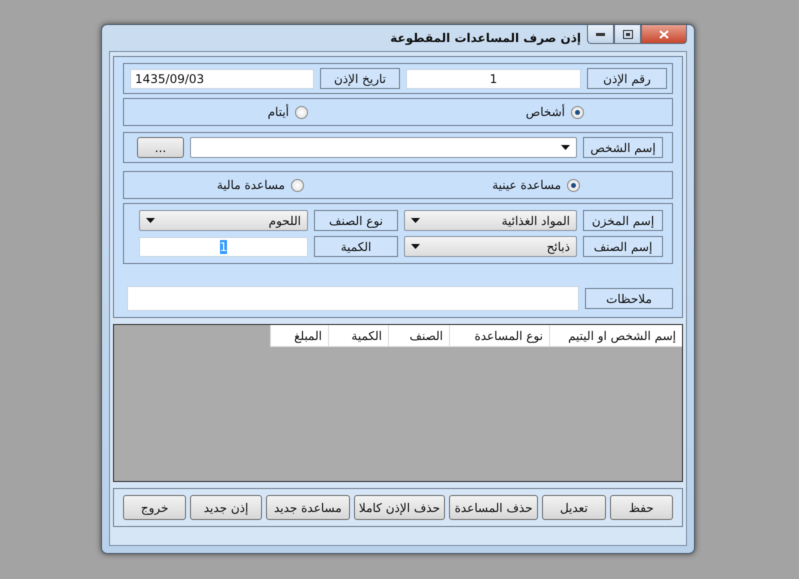  What do you see at coordinates (574, 507) in the screenshot?
I see `action-button: تعديل` at bounding box center [574, 507].